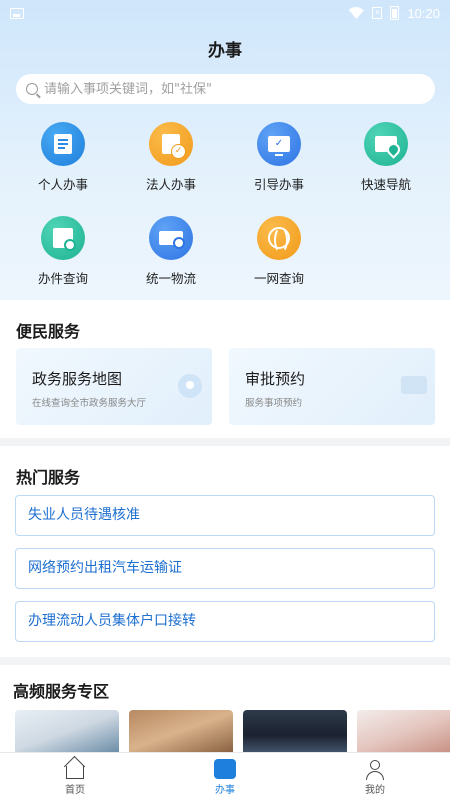 The image size is (450, 800). Describe the element at coordinates (181, 731) in the screenshot. I see `elderly-care-photo` at that location.